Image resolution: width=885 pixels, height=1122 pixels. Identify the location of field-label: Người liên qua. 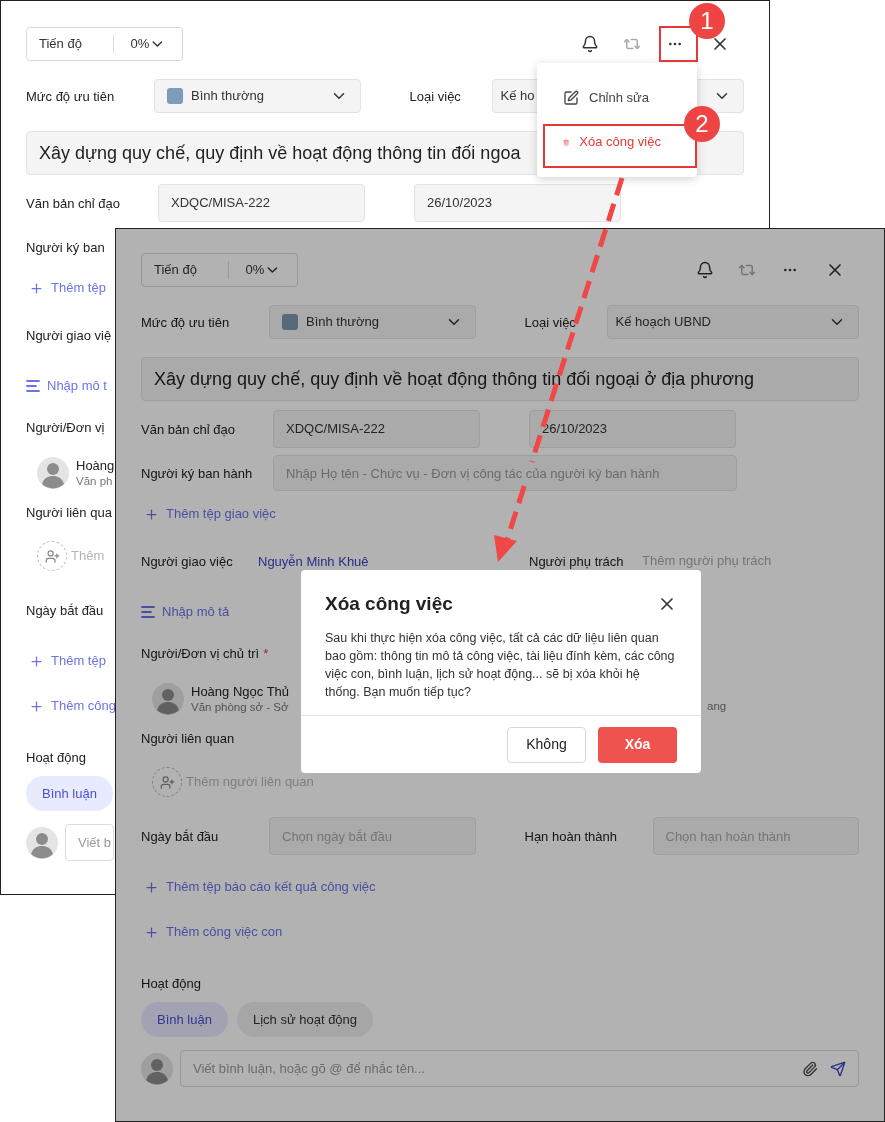
(69, 513).